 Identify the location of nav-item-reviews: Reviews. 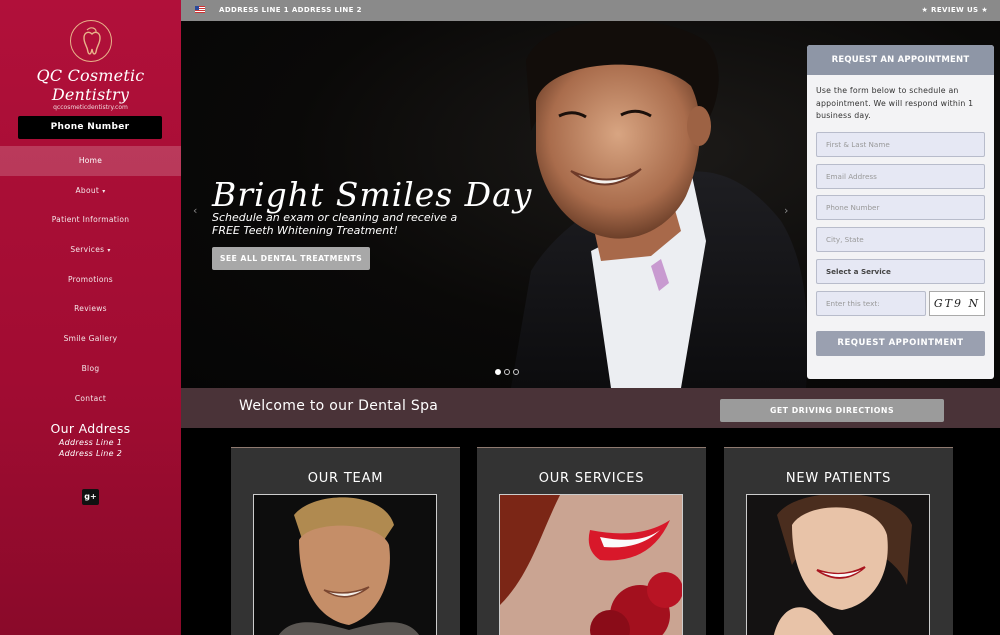
(90, 309).